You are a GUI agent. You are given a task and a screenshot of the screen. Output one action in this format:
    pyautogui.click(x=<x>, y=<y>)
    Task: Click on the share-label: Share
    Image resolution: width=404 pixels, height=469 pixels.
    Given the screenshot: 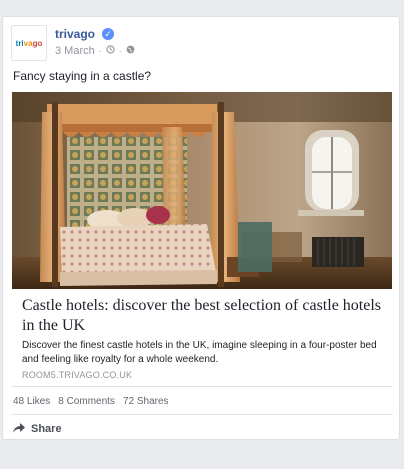 What is the action you would take?
    pyautogui.click(x=46, y=429)
    